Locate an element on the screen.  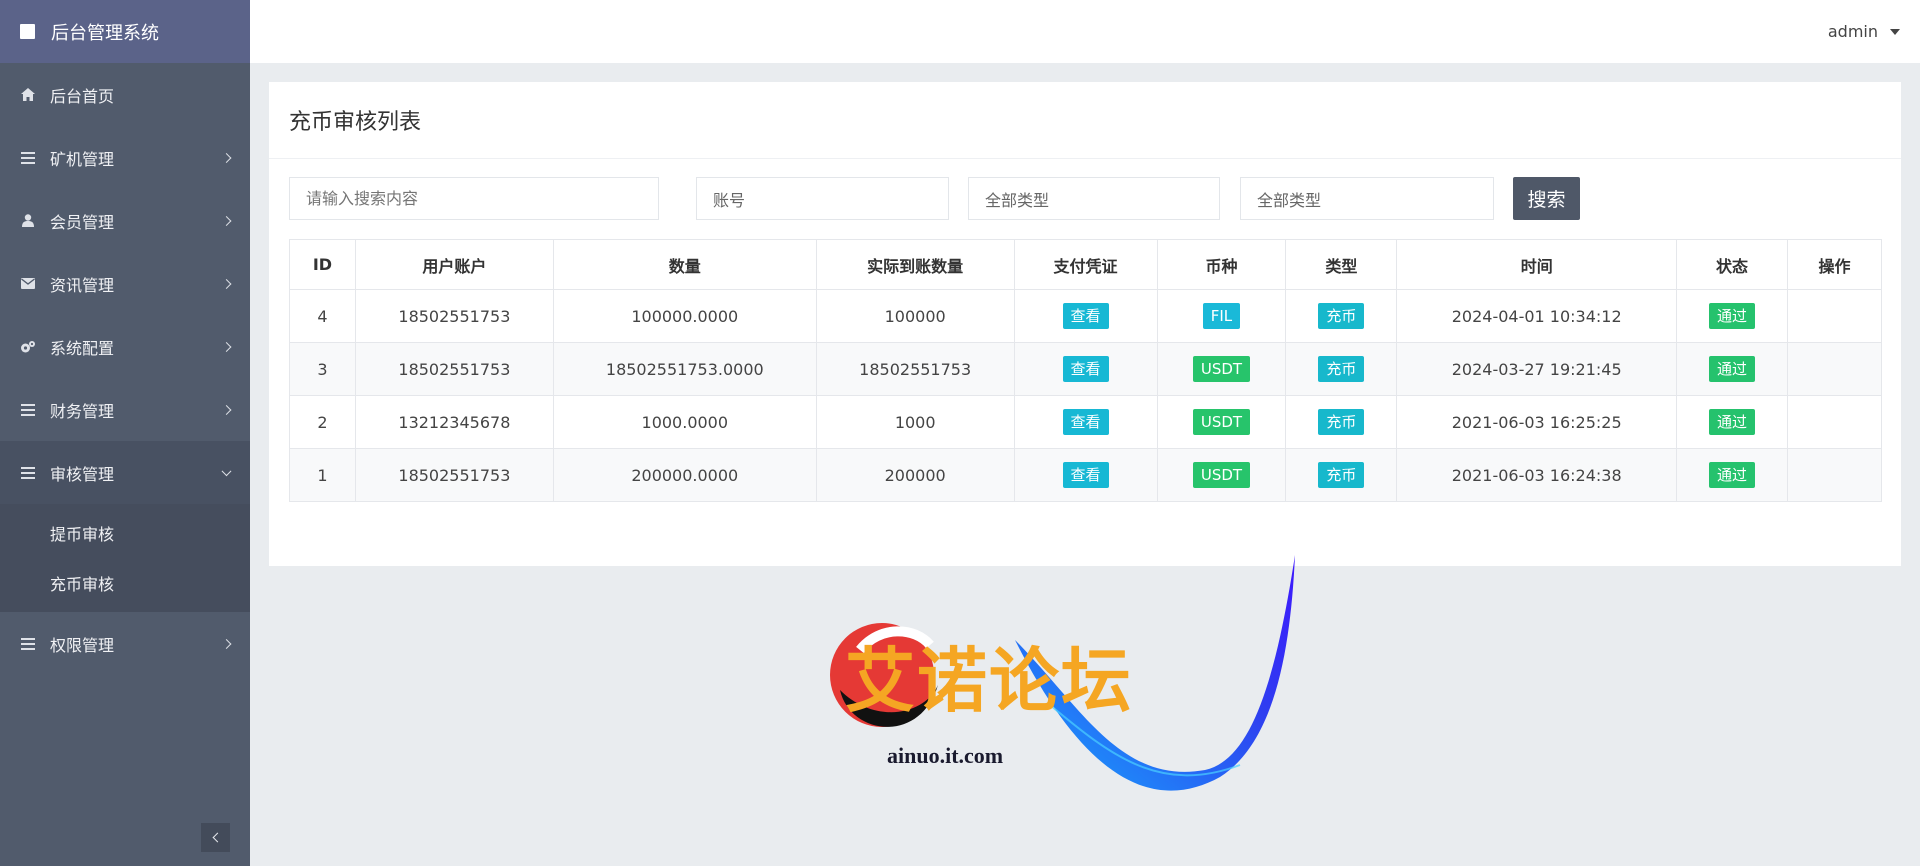
submenu-item-label: 提币审核 is located at coordinates (82, 534).